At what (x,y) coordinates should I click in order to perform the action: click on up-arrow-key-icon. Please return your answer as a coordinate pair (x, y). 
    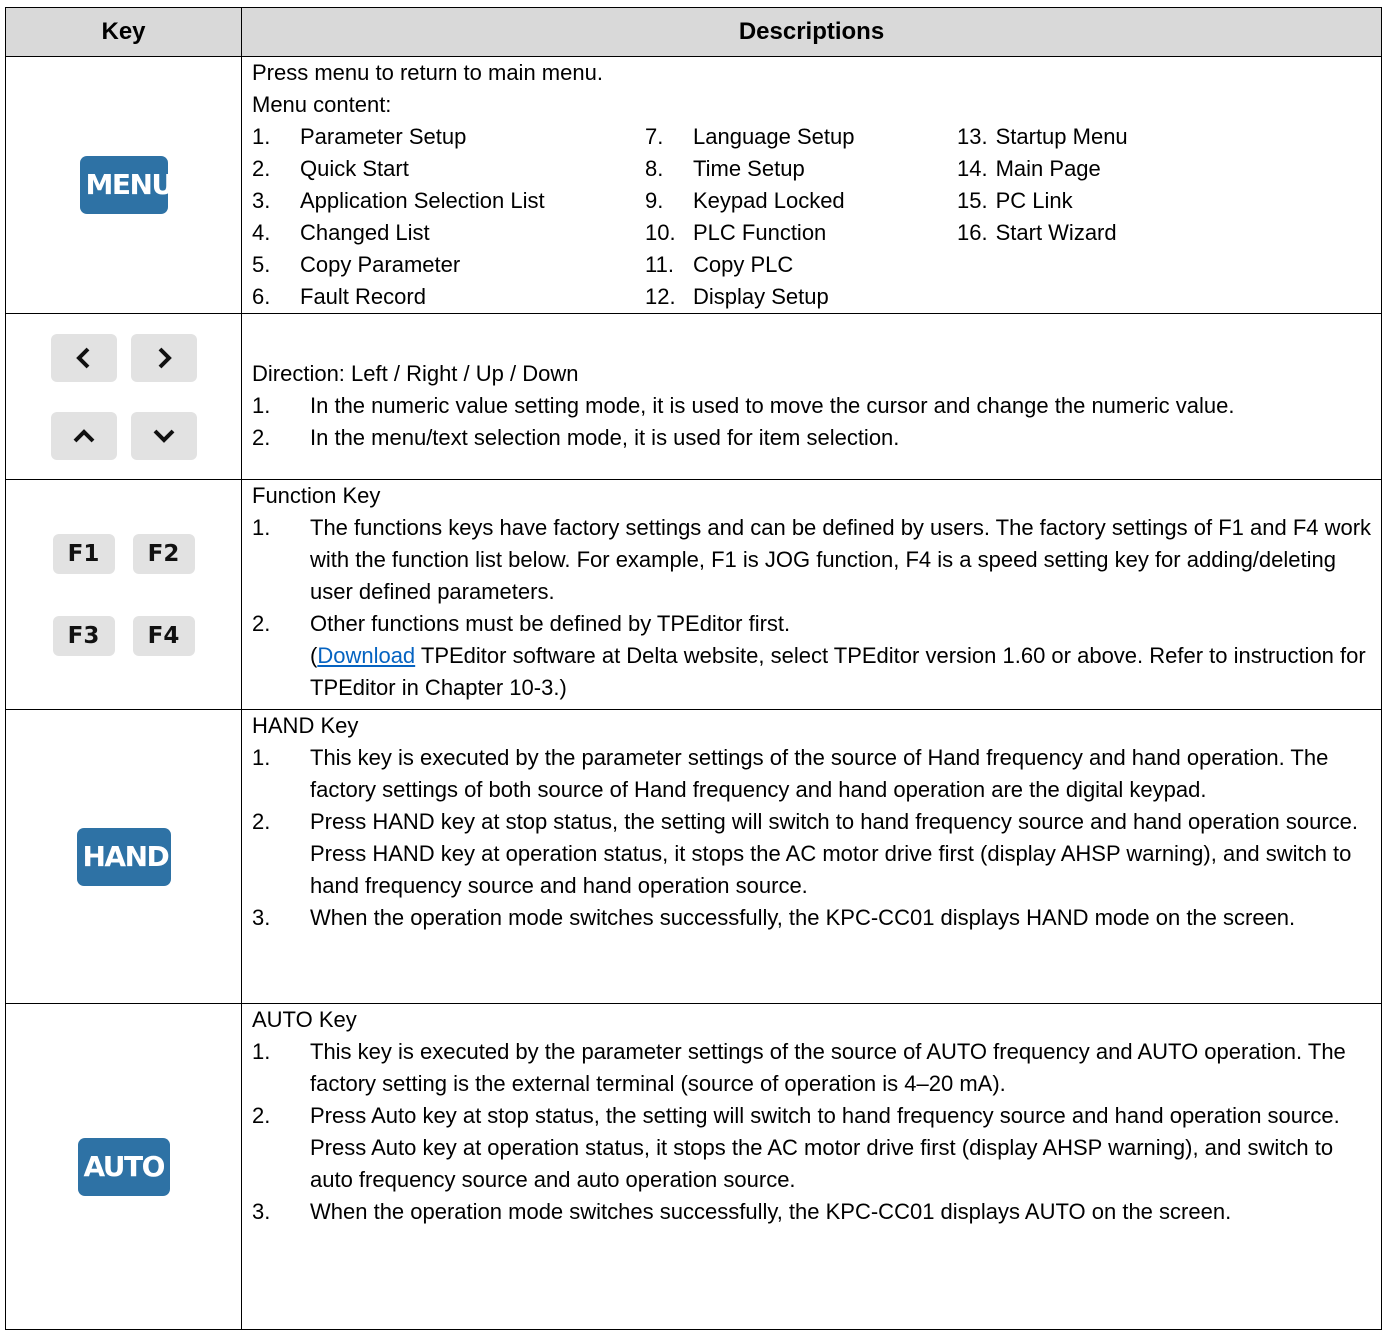
    Looking at the image, I should click on (83, 435).